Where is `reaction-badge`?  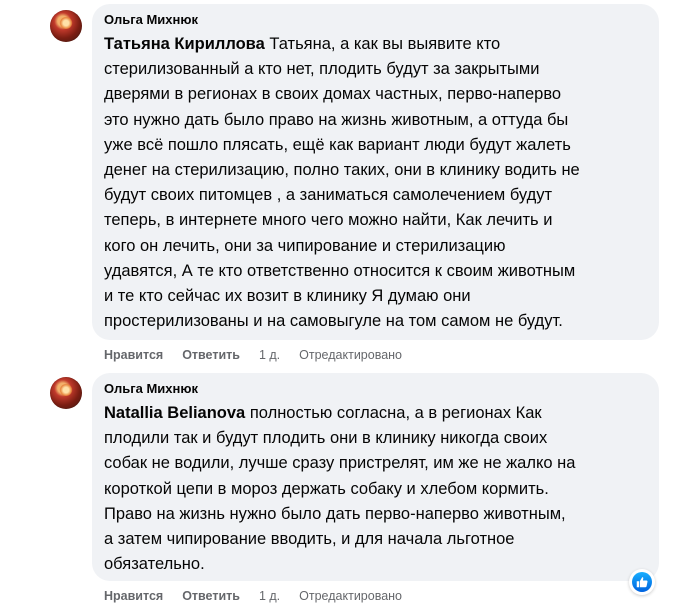
reaction-badge is located at coordinates (642, 582).